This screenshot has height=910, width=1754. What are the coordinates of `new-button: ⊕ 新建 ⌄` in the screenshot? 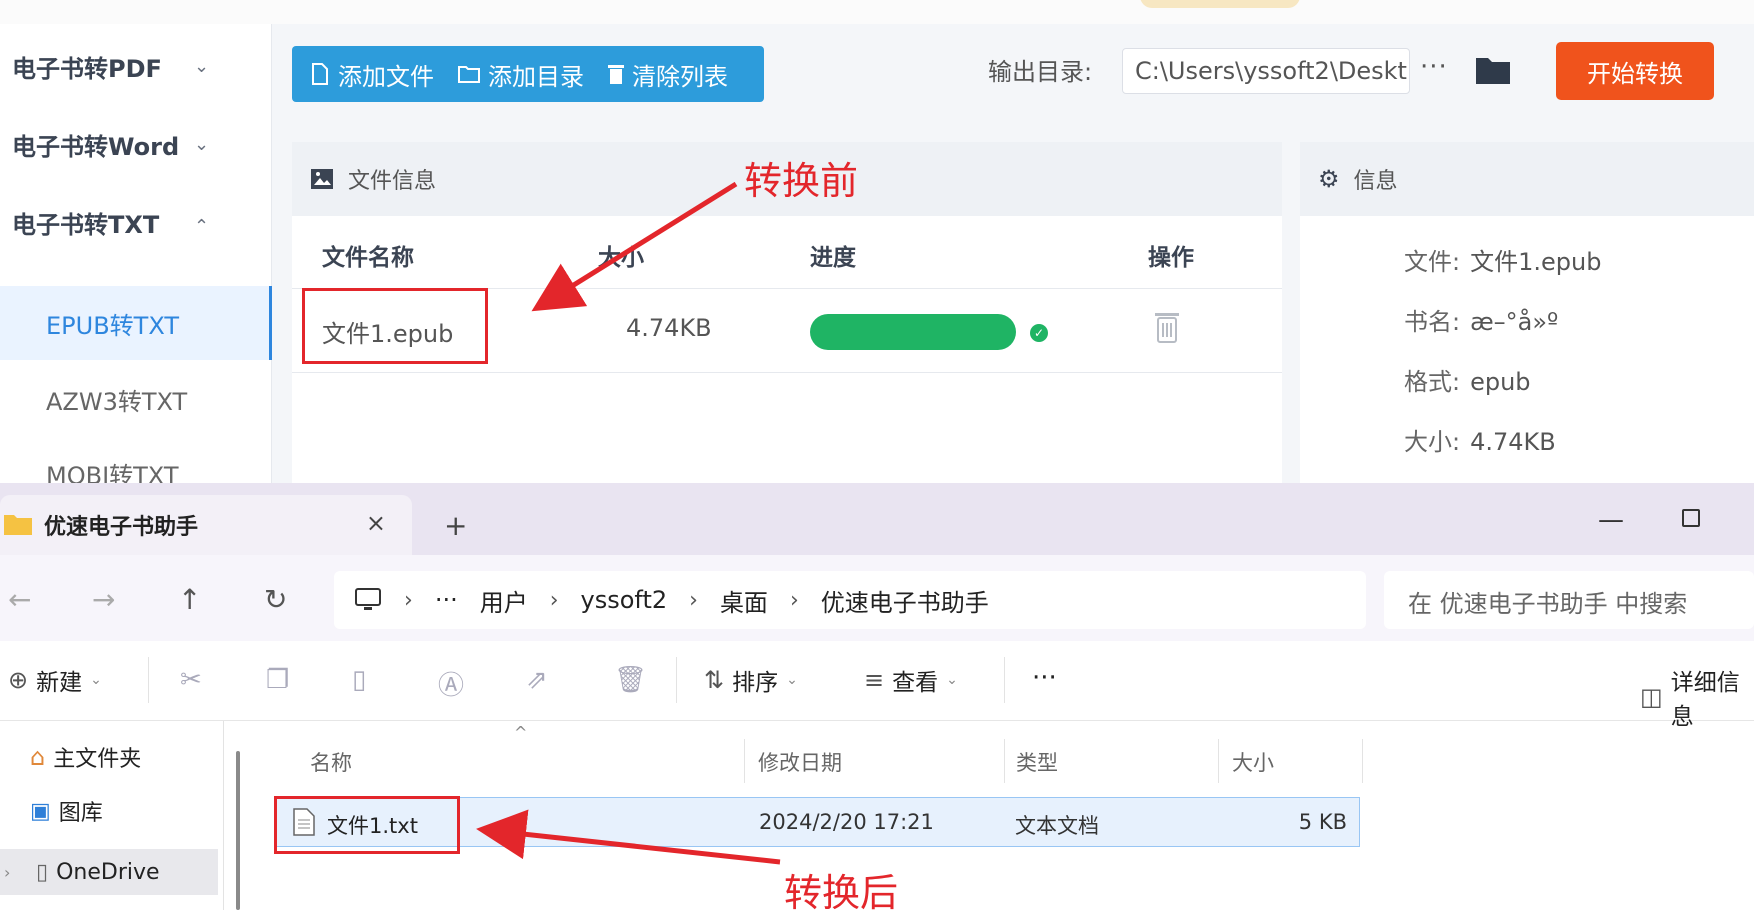 It's located at (55, 680).